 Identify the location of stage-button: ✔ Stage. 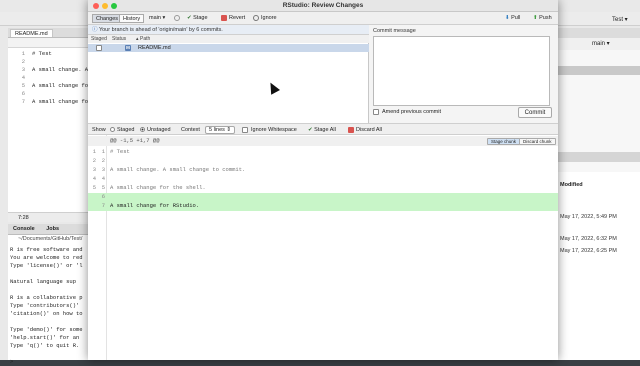
(197, 18).